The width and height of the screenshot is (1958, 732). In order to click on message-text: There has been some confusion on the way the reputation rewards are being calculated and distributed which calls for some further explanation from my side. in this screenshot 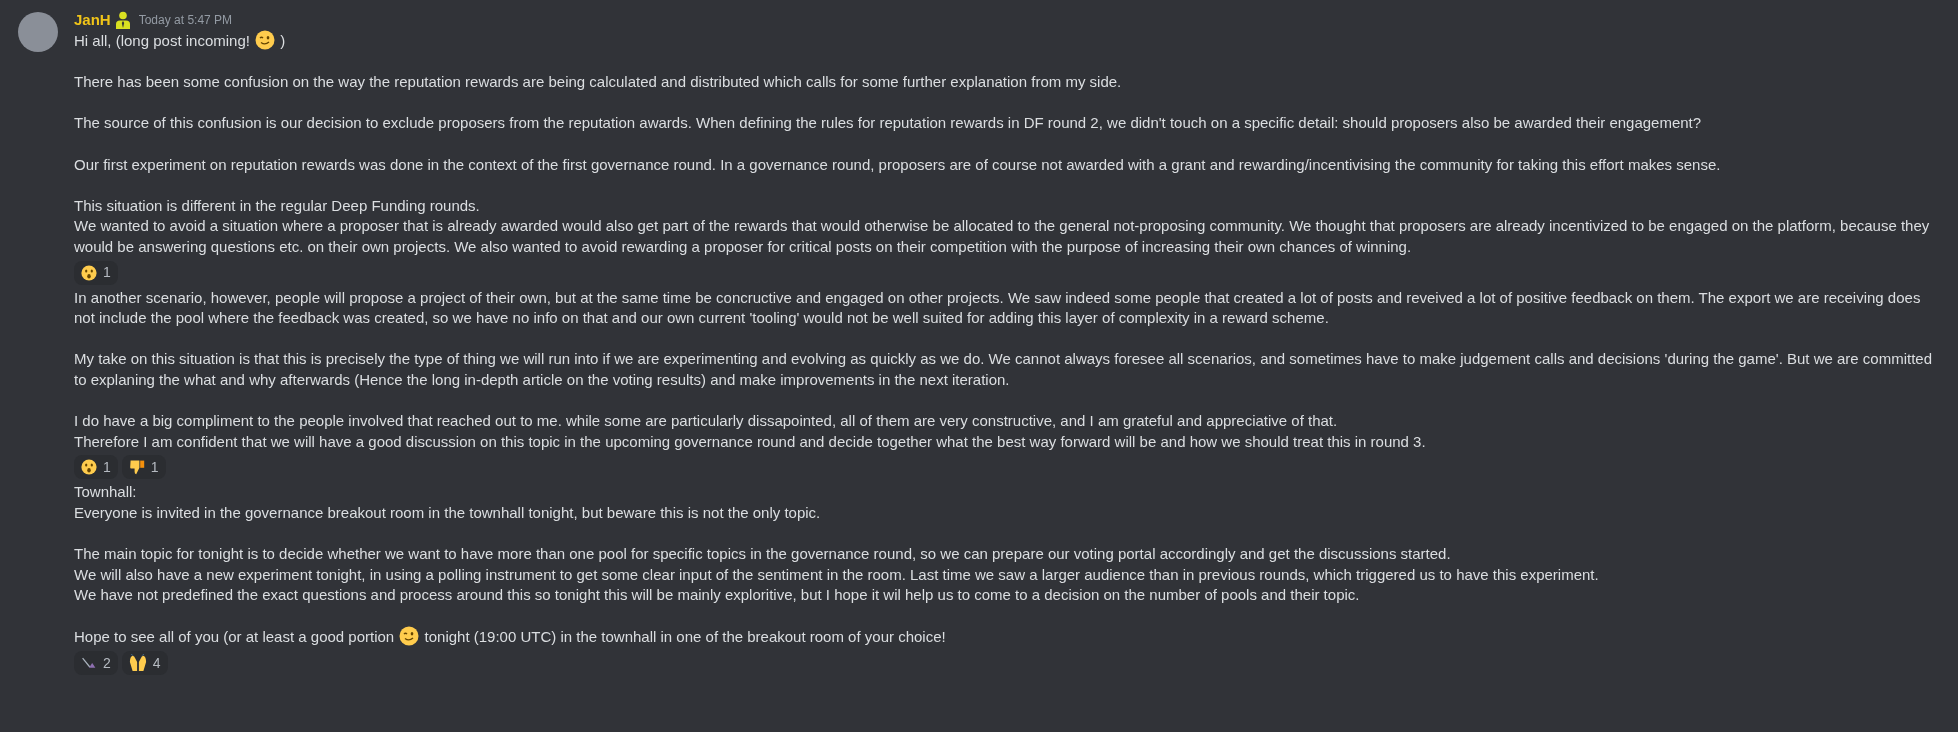, I will do `click(598, 82)`.